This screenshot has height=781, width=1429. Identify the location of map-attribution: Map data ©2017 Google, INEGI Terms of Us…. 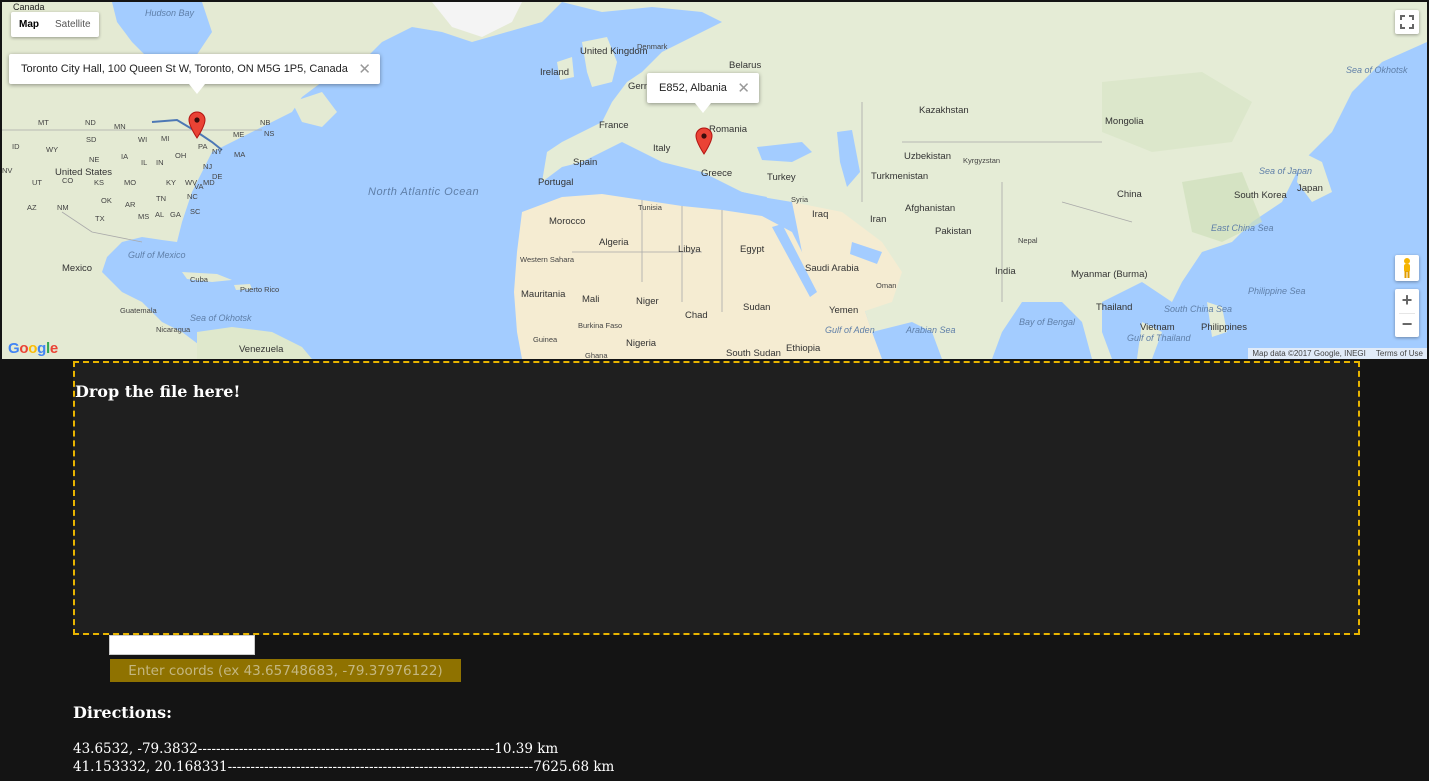
(1337, 353).